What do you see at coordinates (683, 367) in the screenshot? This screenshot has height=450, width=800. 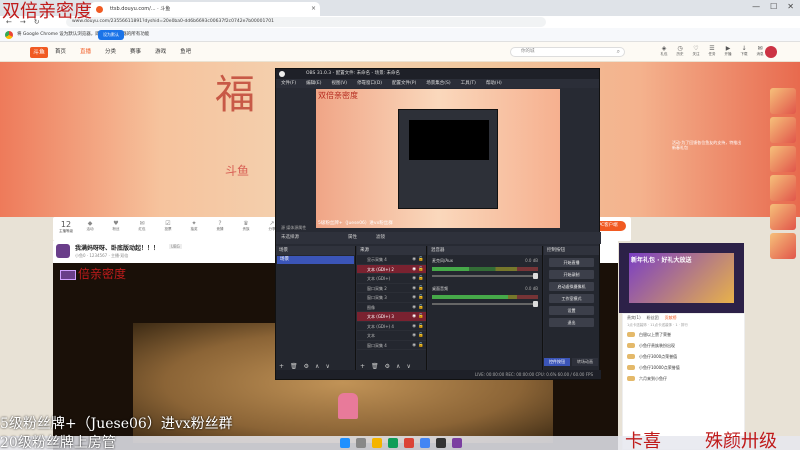 I see `list-item: 小鱼仔10000点荣誉值` at bounding box center [683, 367].